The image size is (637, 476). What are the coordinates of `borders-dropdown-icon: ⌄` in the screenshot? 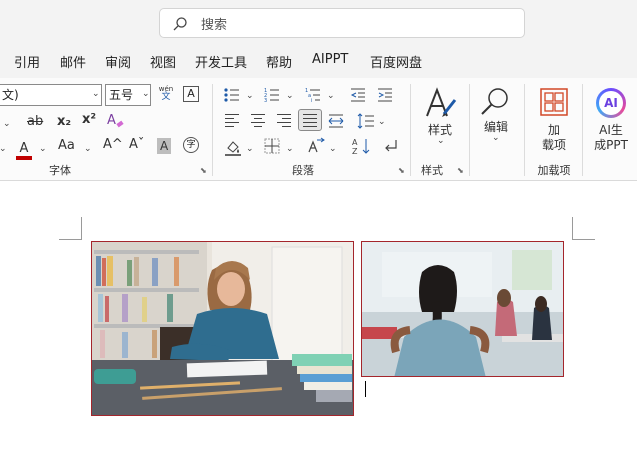 It's located at (290, 149).